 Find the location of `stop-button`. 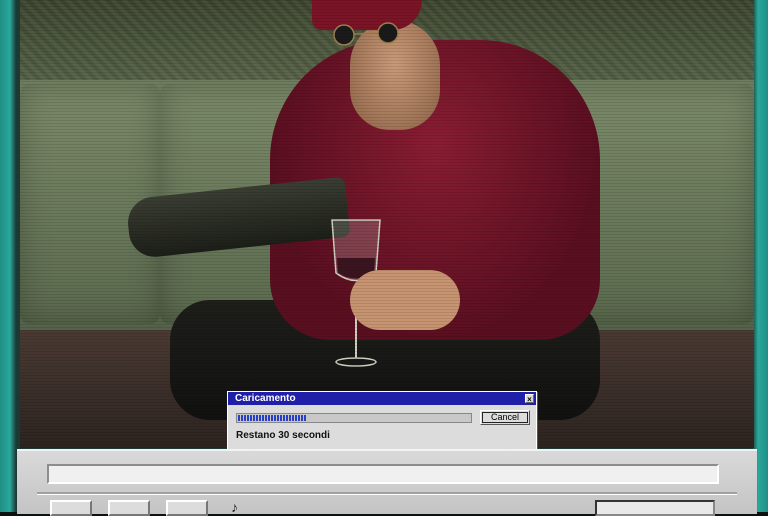

stop-button is located at coordinates (187, 508).